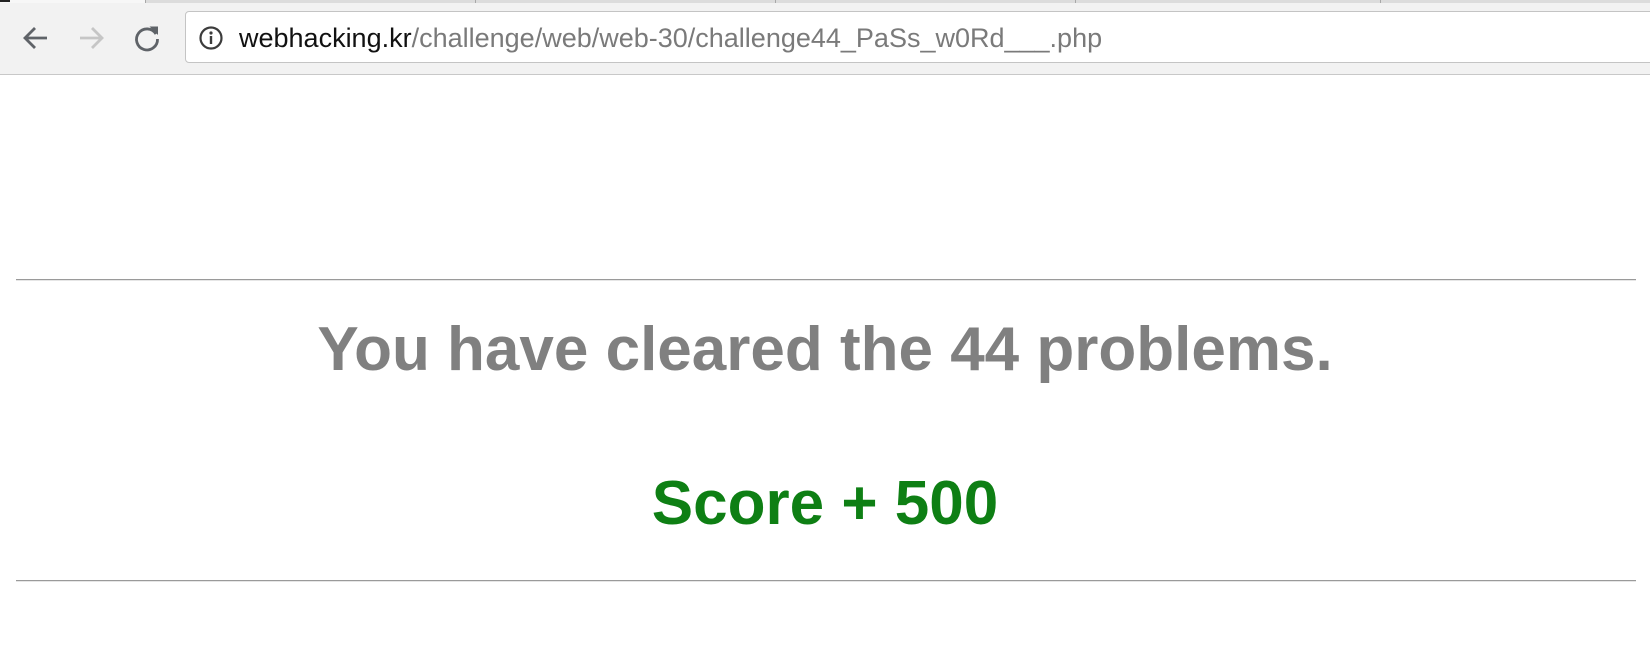  I want to click on horizontal-rule-bottom, so click(826, 581).